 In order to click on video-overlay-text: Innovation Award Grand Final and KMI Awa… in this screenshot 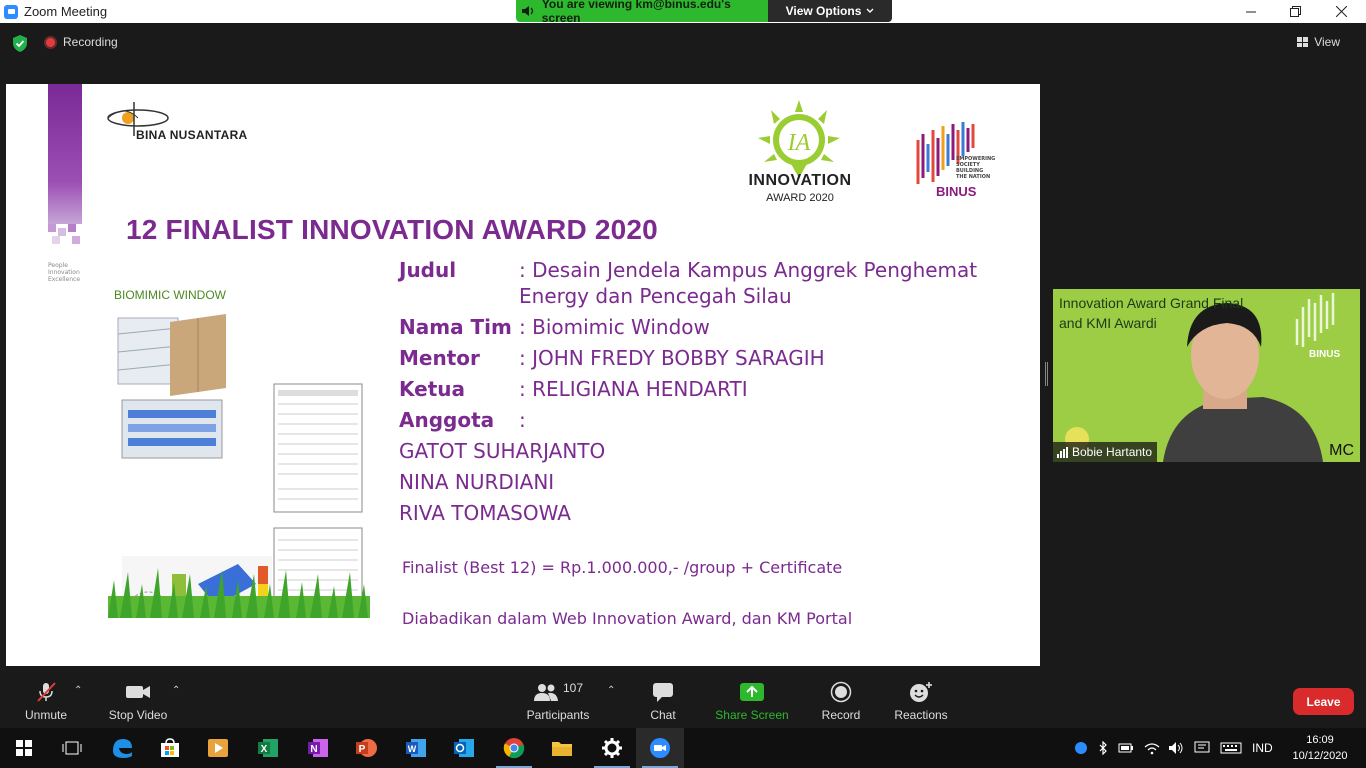, I will do `click(1151, 313)`.